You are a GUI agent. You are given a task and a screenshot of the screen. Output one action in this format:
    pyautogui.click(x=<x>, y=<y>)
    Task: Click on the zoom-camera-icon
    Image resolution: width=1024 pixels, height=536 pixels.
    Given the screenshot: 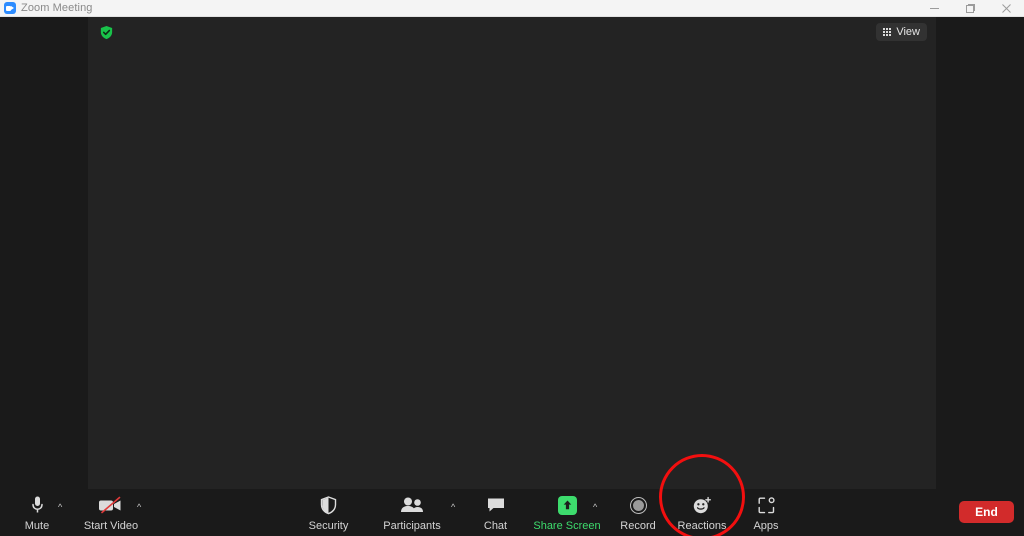 What is the action you would take?
    pyautogui.click(x=10, y=8)
    